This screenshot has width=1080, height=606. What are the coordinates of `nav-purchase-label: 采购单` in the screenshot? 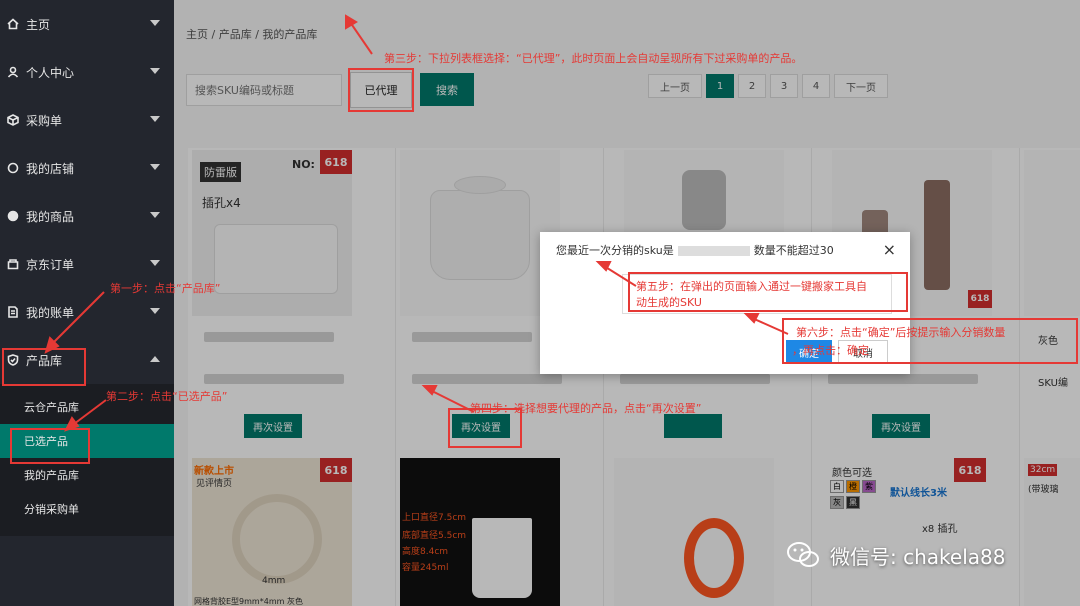 It's located at (44, 120).